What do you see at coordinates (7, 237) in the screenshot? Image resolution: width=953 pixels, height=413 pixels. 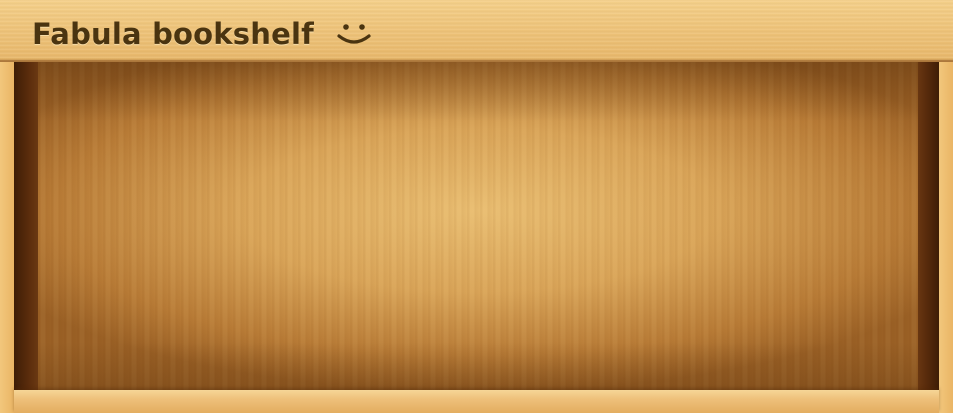 I see `left-post` at bounding box center [7, 237].